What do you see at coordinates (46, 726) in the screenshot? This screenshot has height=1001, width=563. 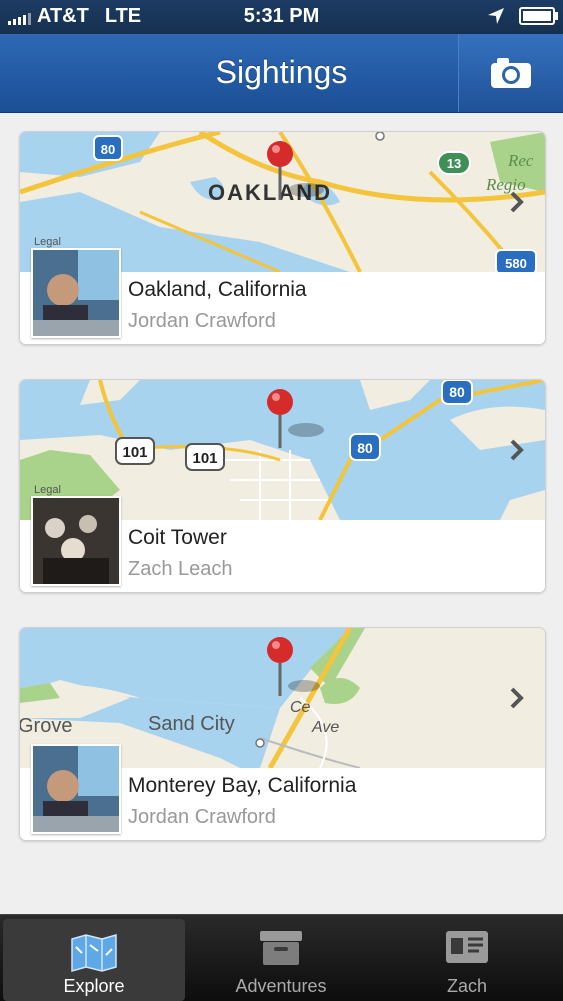 I see `svg-text: Grove` at bounding box center [46, 726].